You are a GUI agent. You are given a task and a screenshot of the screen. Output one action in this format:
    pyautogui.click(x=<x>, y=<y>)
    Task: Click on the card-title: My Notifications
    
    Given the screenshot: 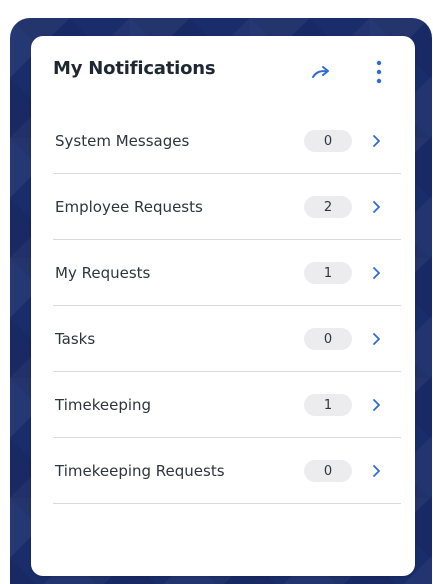 What is the action you would take?
    pyautogui.click(x=134, y=68)
    